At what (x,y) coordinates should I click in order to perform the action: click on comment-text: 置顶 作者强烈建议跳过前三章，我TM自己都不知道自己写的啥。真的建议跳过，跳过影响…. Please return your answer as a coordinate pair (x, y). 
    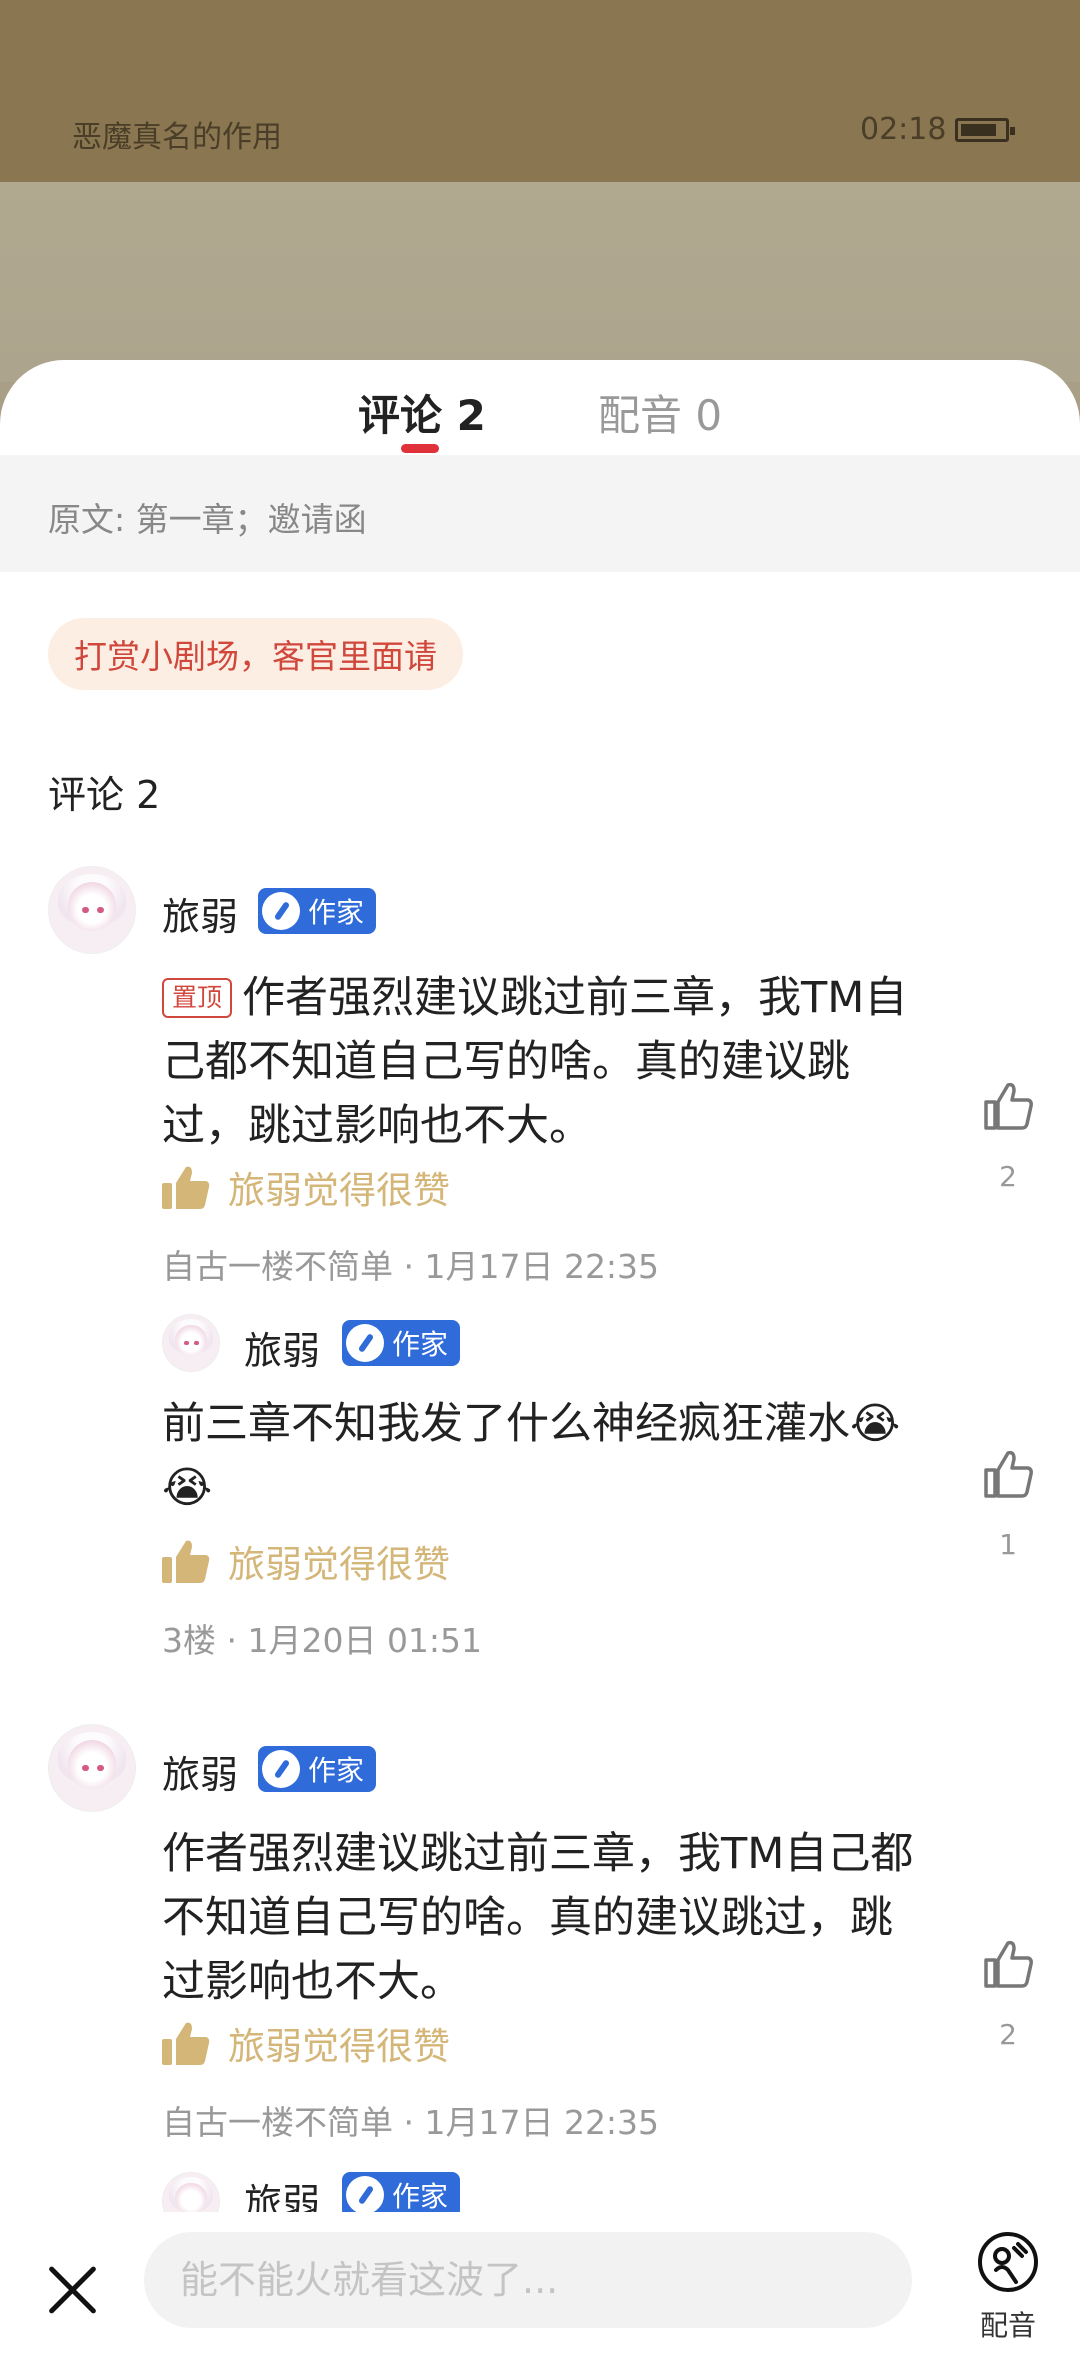
    Looking at the image, I should click on (542, 1062).